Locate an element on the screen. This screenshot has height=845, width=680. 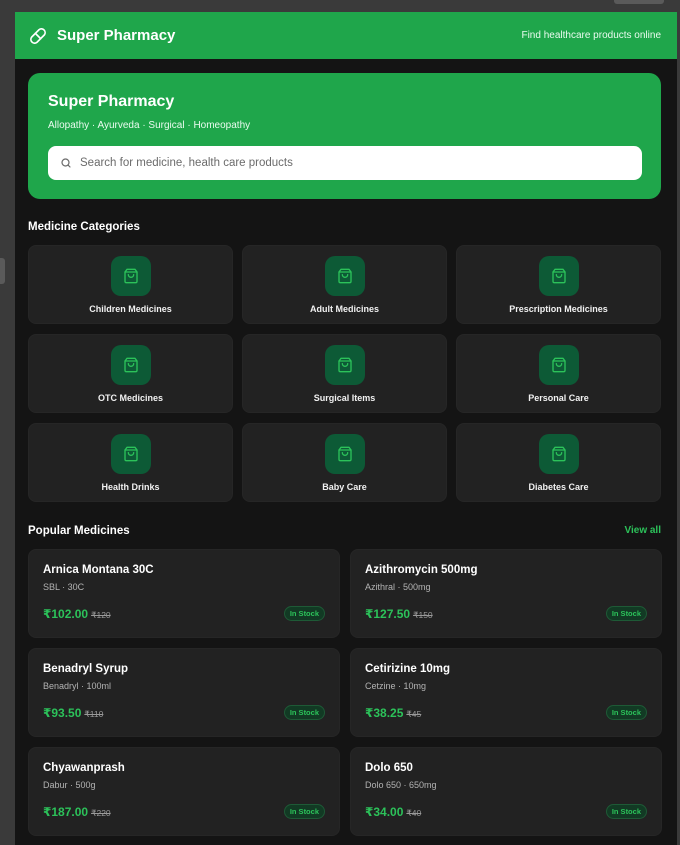
top-handle is located at coordinates (639, 2).